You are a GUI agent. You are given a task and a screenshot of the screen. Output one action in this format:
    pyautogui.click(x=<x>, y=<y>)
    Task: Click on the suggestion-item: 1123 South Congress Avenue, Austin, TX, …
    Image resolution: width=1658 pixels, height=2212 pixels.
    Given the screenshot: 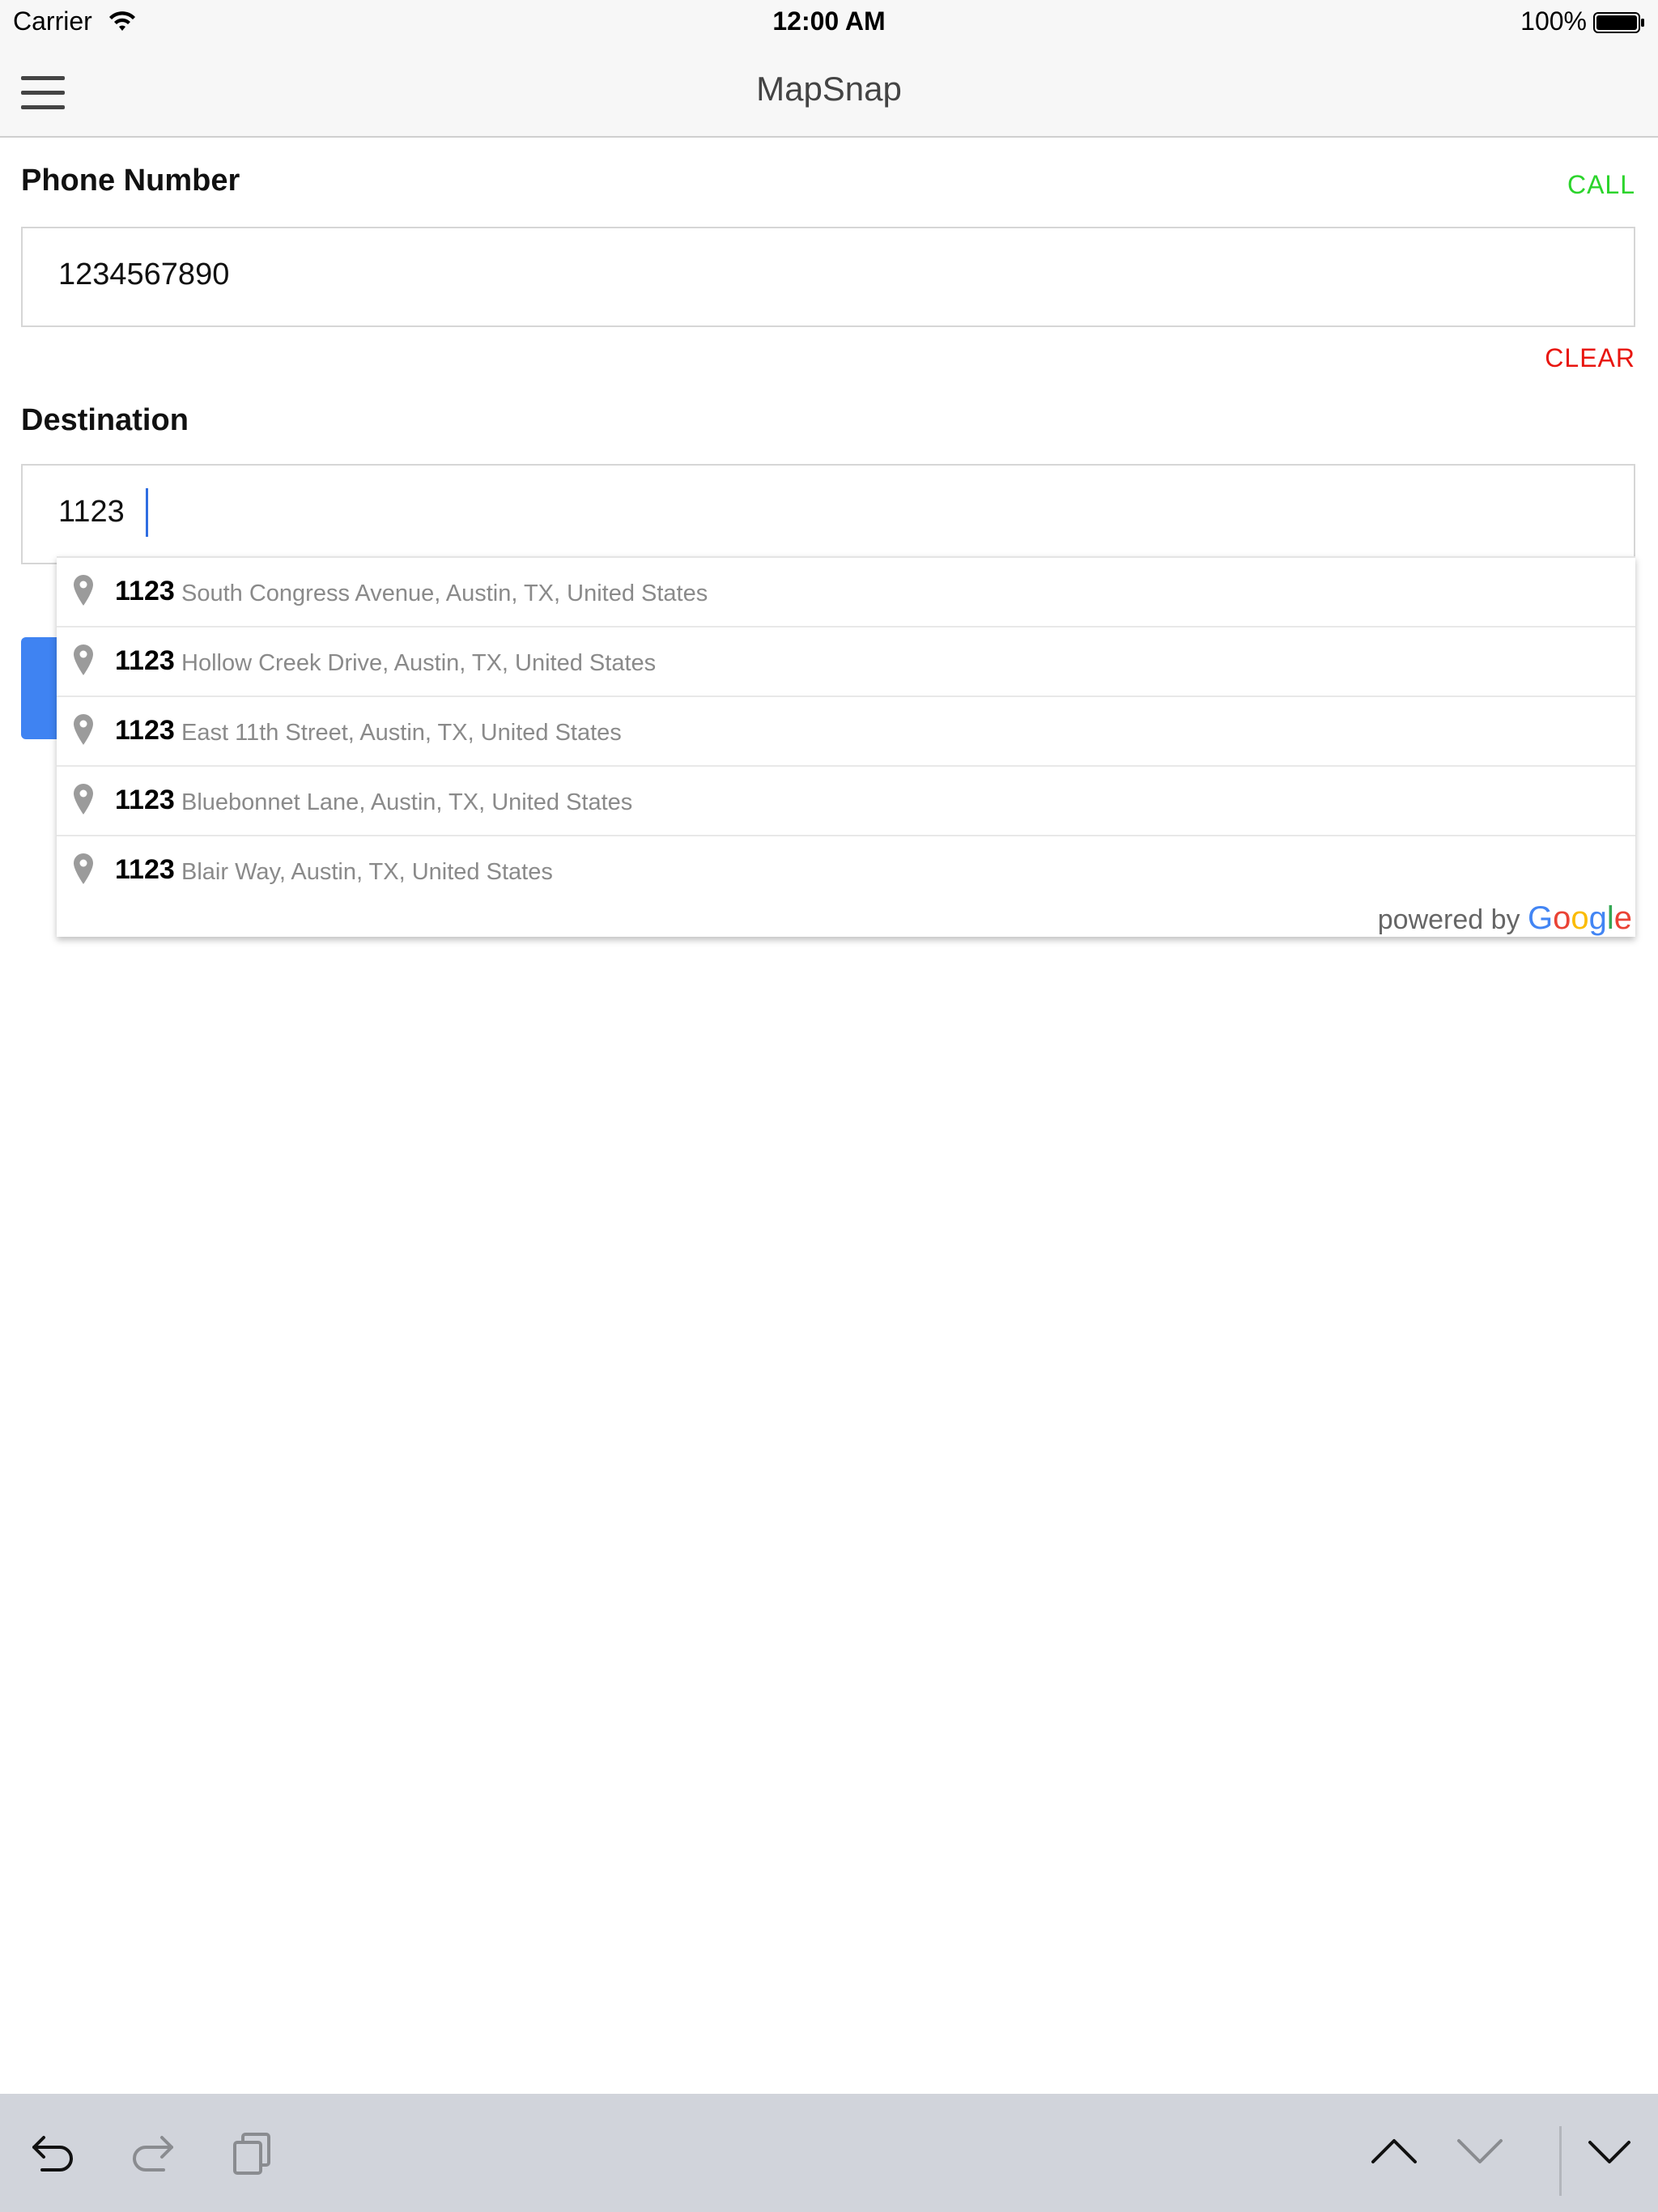 What is the action you would take?
    pyautogui.click(x=846, y=593)
    